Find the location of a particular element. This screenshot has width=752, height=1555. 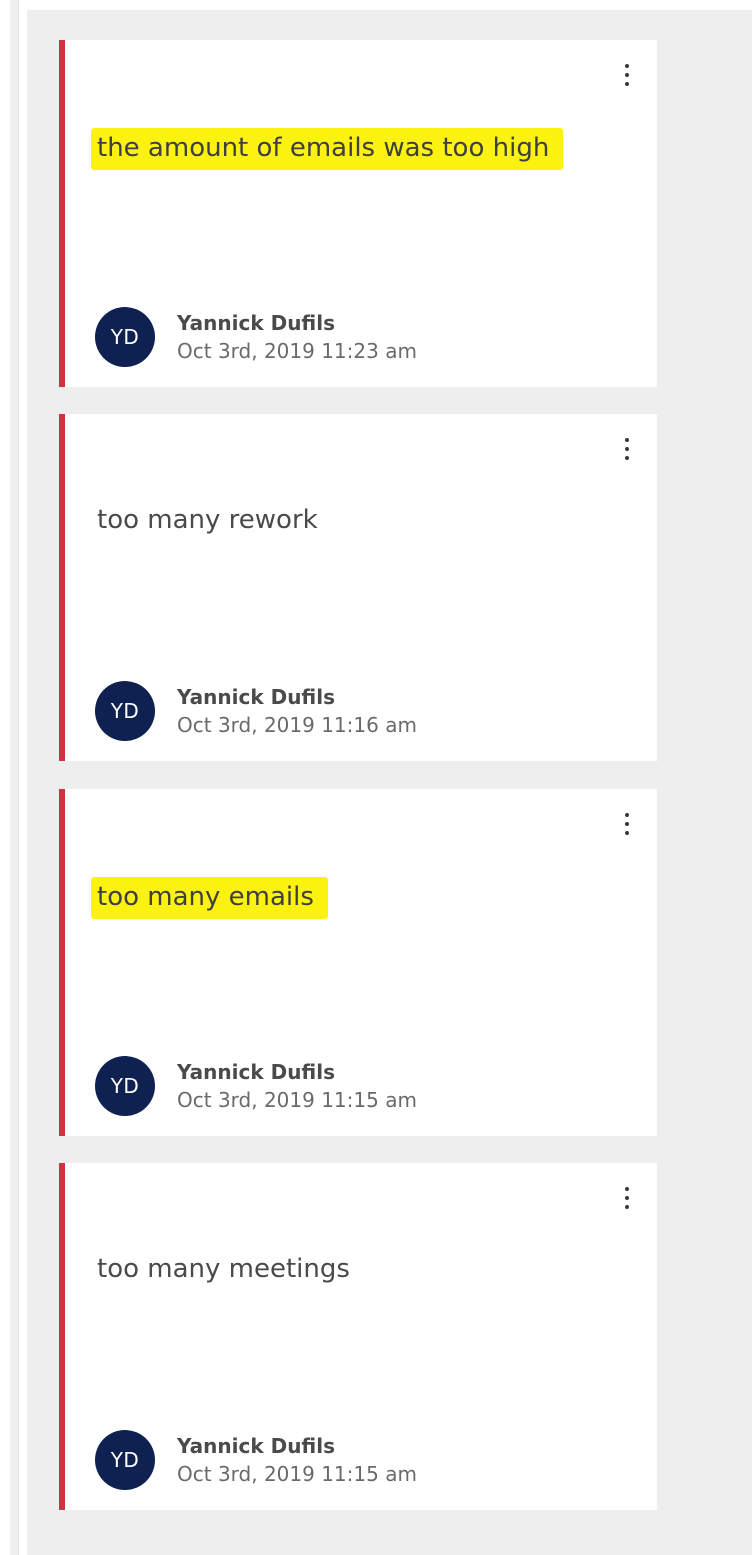

card-timestamp: Oct 3rd, 2019 11:23 am is located at coordinates (297, 351).